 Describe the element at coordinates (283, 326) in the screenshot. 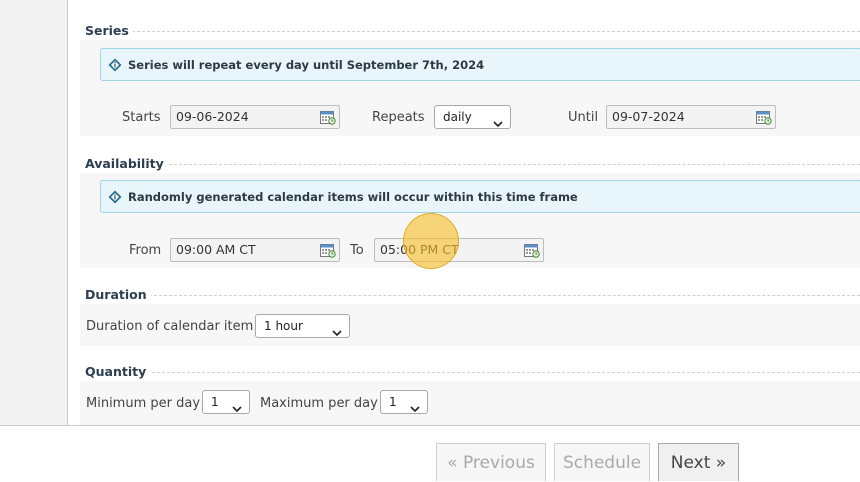

I see `duration-value: 1 hour` at that location.